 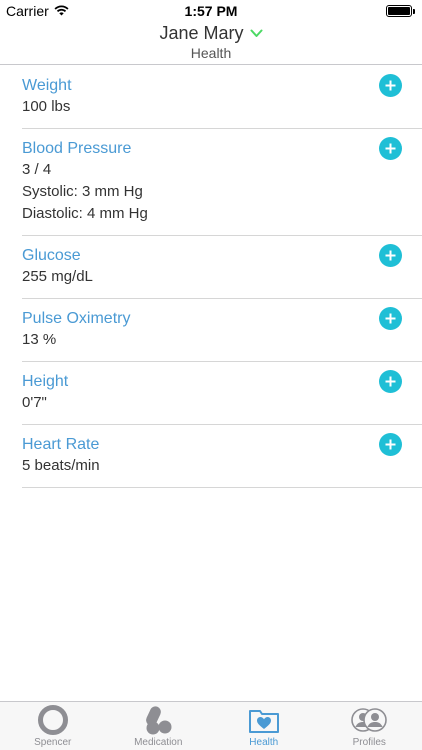 What do you see at coordinates (222, 97) in the screenshot?
I see `metric-row-weight: Weight 100 lbs` at bounding box center [222, 97].